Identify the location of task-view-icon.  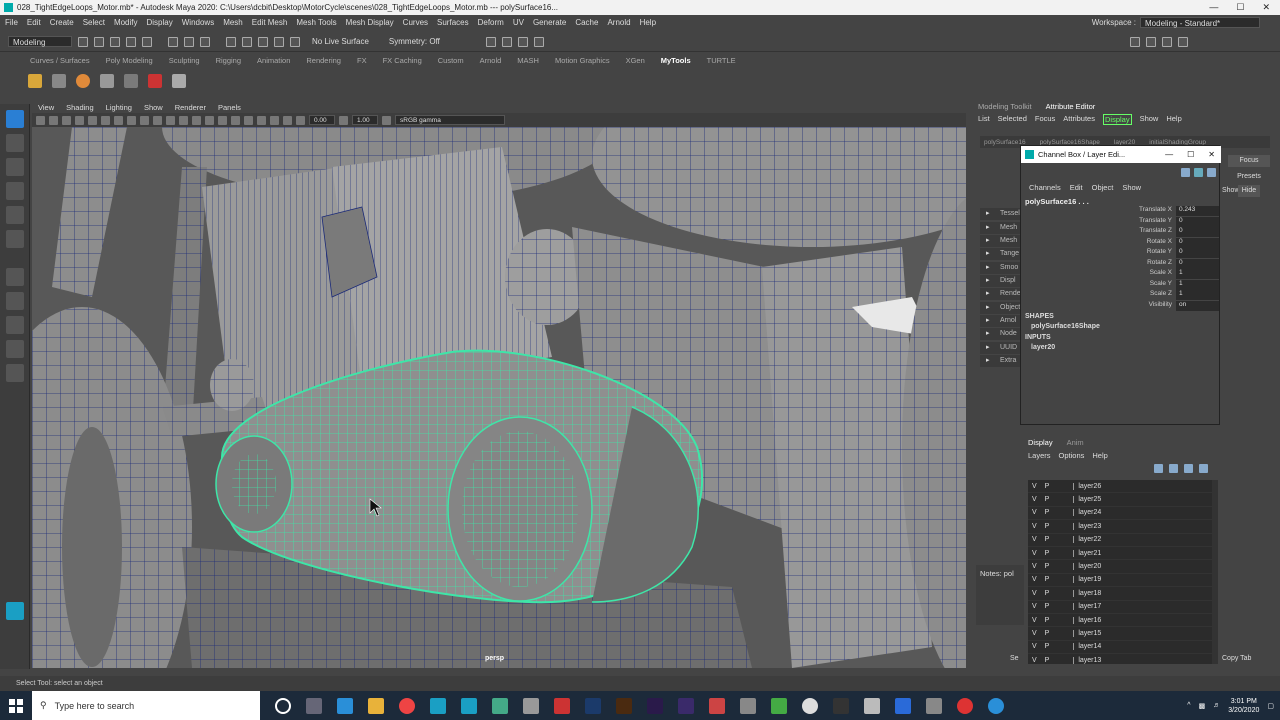
(314, 705).